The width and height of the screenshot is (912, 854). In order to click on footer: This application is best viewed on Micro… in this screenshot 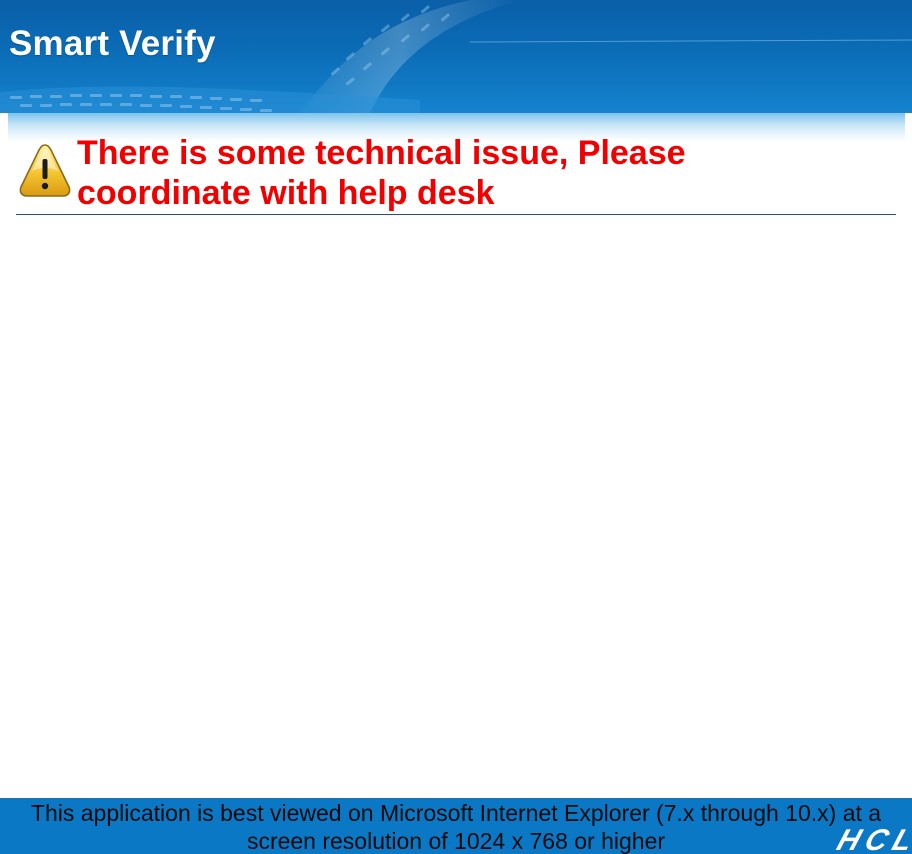, I will do `click(456, 826)`.